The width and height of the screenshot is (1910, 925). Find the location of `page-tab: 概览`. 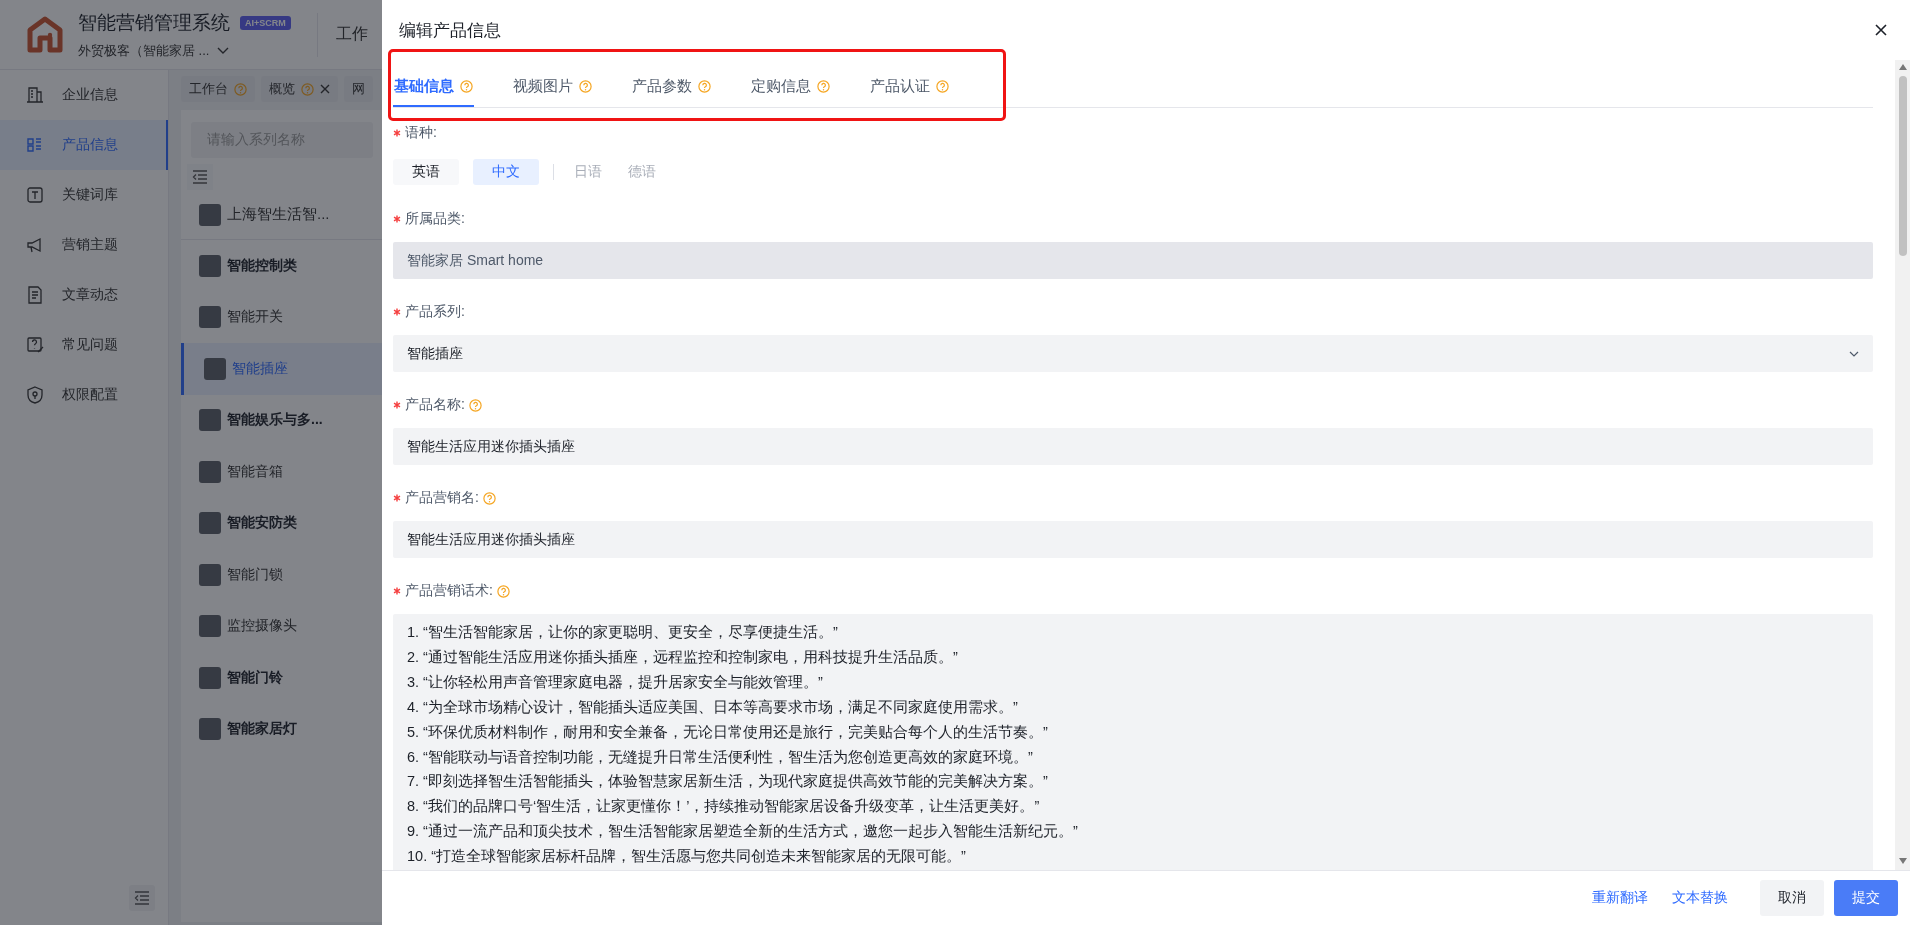

page-tab: 概览 is located at coordinates (299, 89).